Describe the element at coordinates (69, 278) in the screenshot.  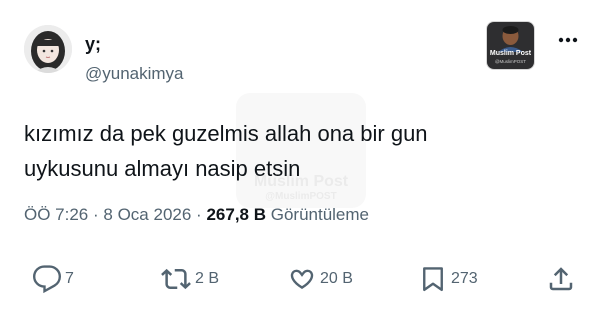
I see `reply-count: 7` at that location.